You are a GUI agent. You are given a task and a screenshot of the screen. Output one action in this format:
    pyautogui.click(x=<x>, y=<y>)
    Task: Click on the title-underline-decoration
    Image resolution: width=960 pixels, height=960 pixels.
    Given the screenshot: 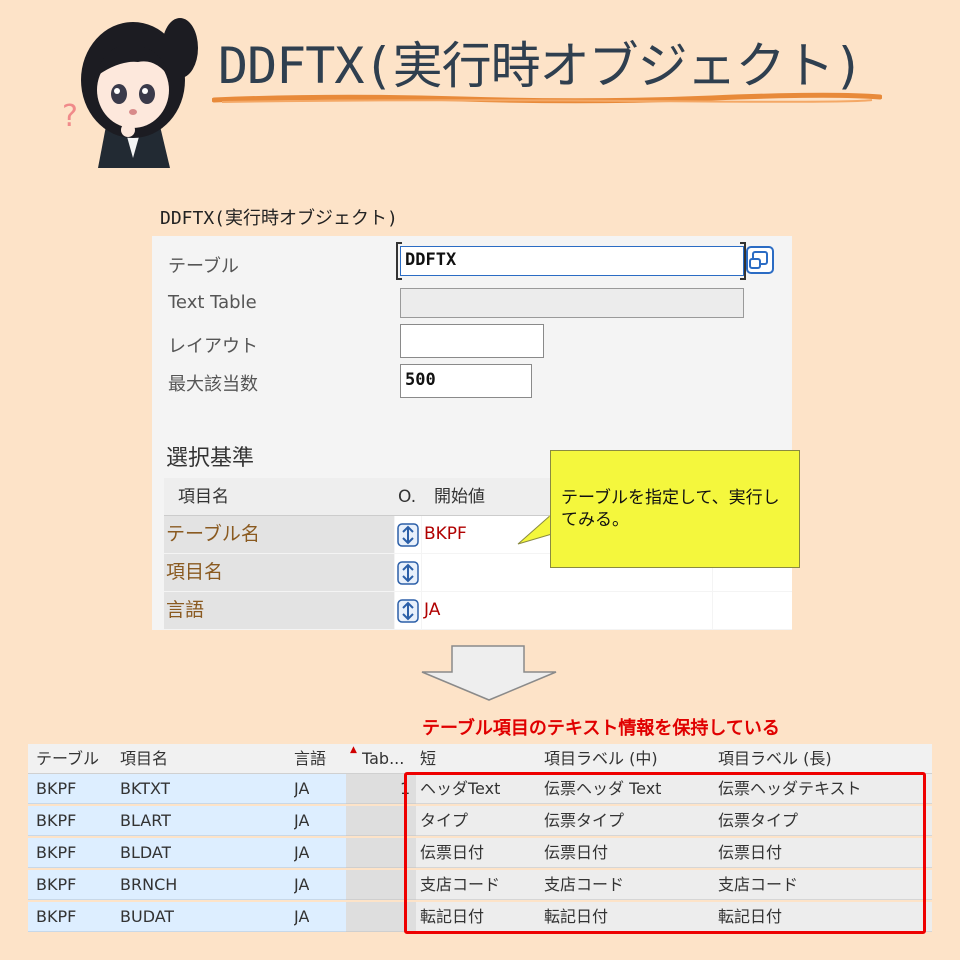 What is the action you would take?
    pyautogui.click(x=547, y=98)
    